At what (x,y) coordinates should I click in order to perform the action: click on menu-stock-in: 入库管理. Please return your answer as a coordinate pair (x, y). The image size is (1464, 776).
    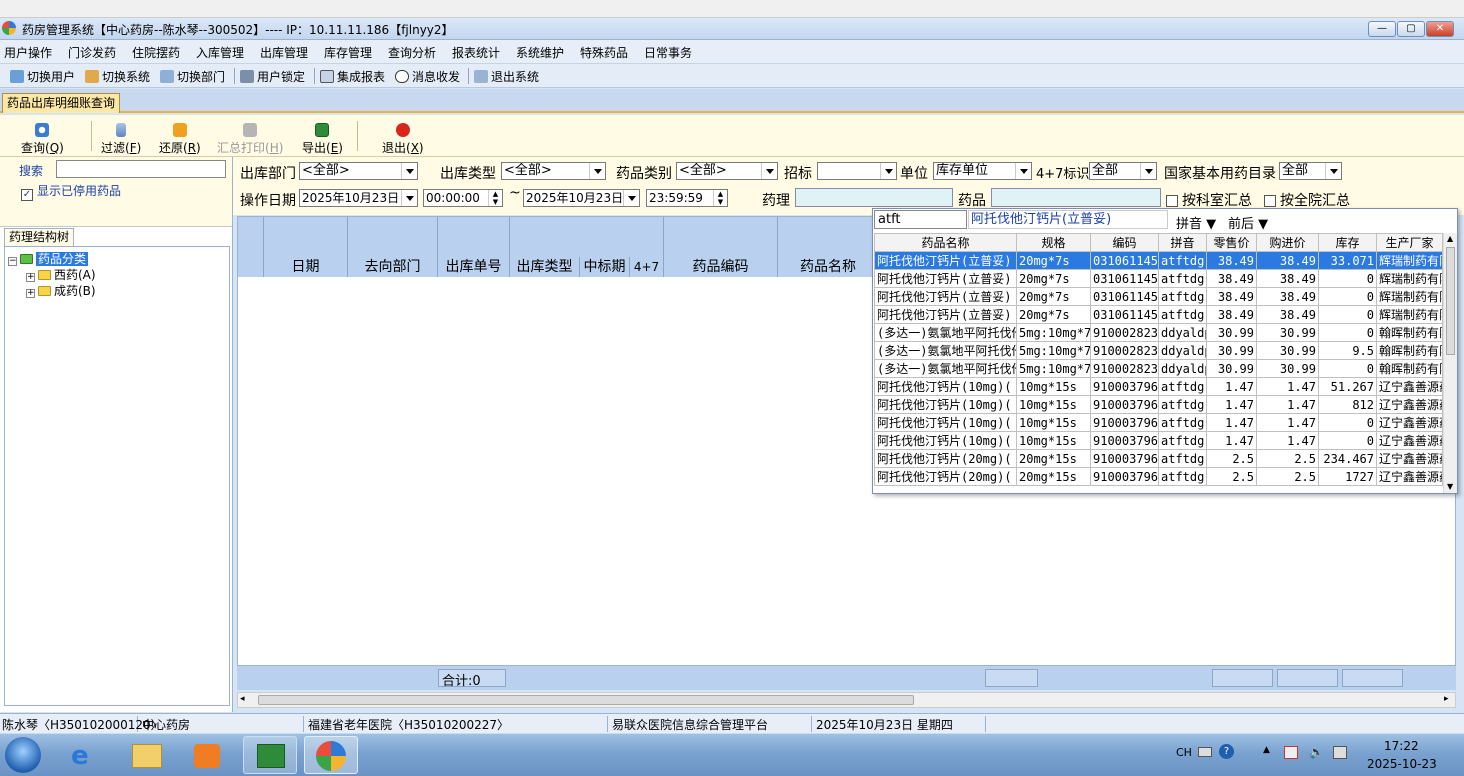
    Looking at the image, I should click on (220, 52).